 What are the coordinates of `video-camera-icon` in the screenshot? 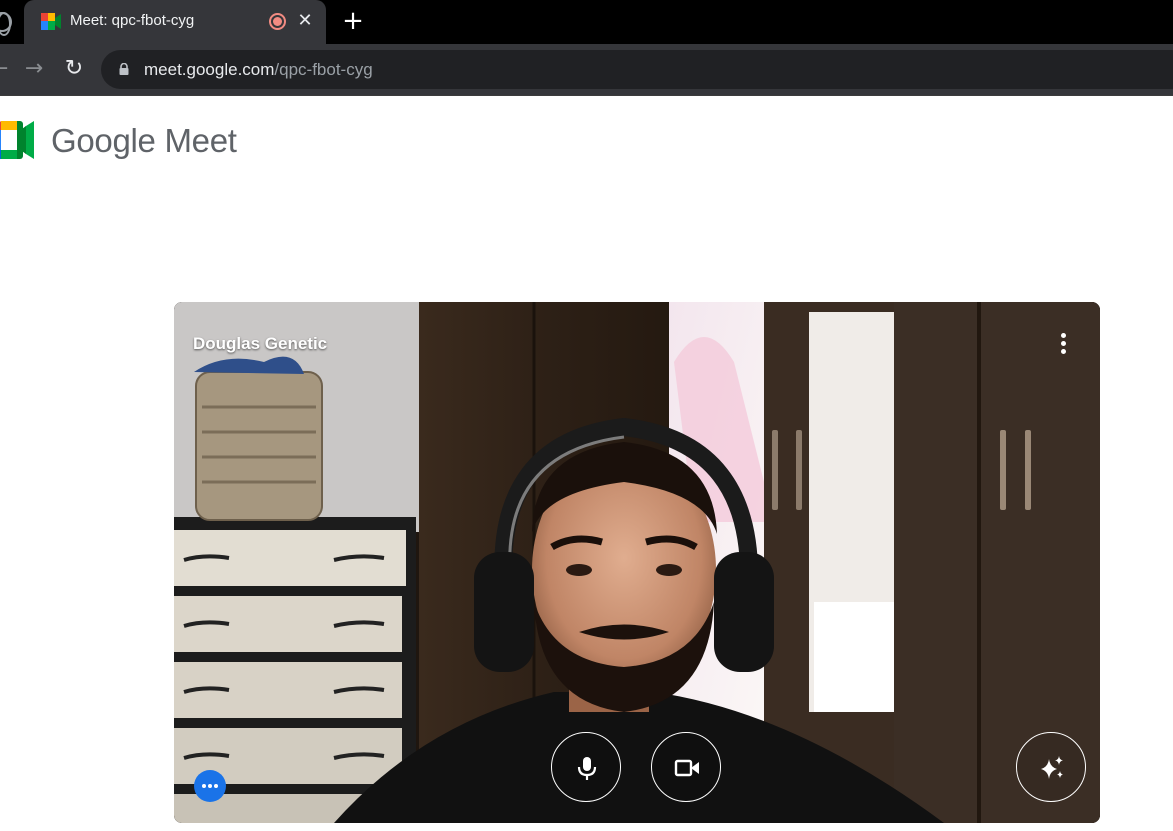 It's located at (686, 768).